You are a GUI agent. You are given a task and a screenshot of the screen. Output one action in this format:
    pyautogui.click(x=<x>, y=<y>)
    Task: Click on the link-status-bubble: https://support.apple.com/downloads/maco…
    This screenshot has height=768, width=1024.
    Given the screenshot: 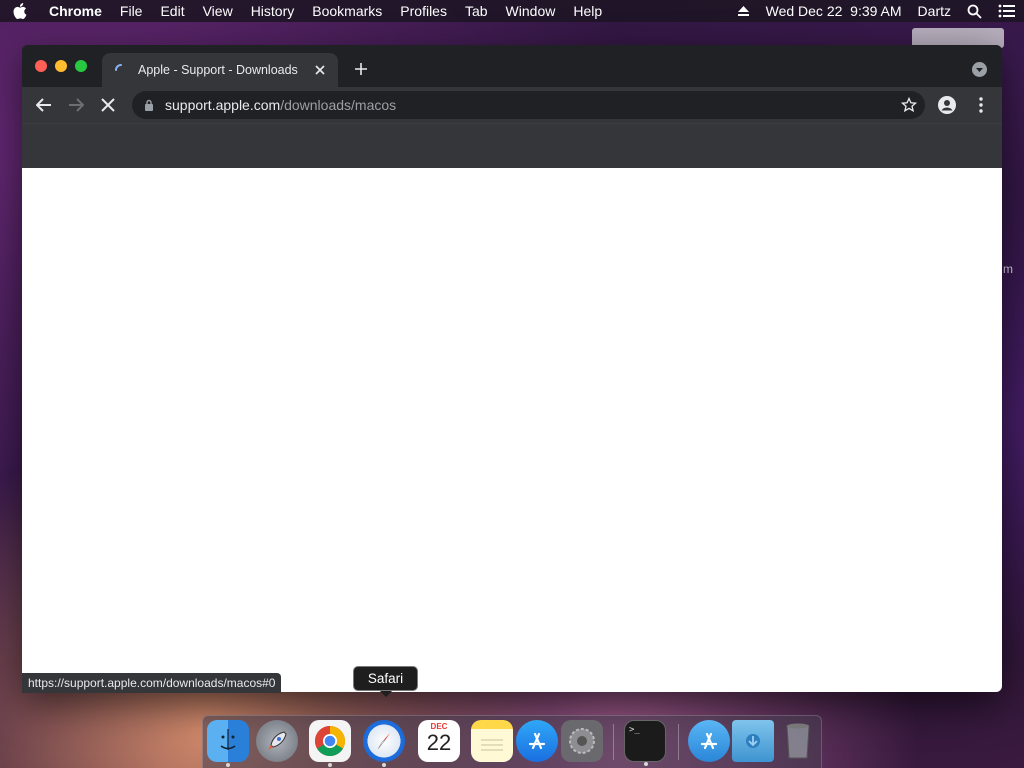 What is the action you would take?
    pyautogui.click(x=152, y=683)
    